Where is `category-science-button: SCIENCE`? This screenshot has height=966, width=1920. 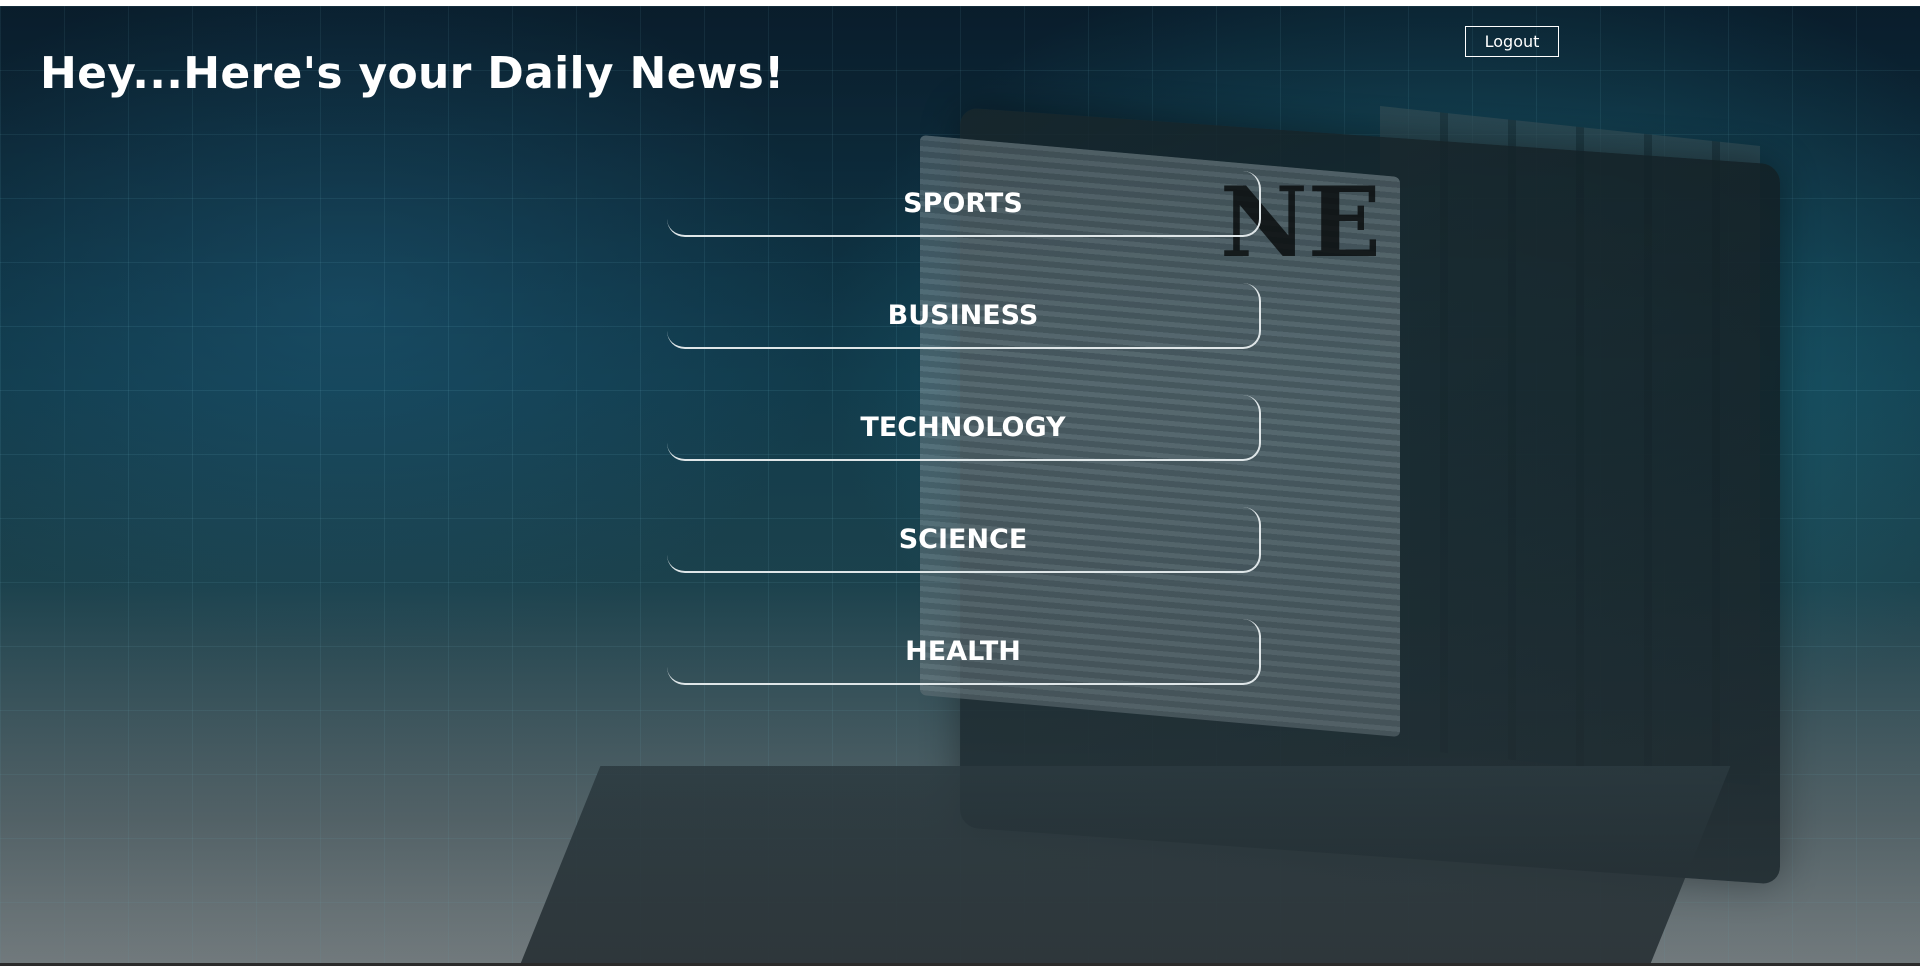 category-science-button: SCIENCE is located at coordinates (964, 540).